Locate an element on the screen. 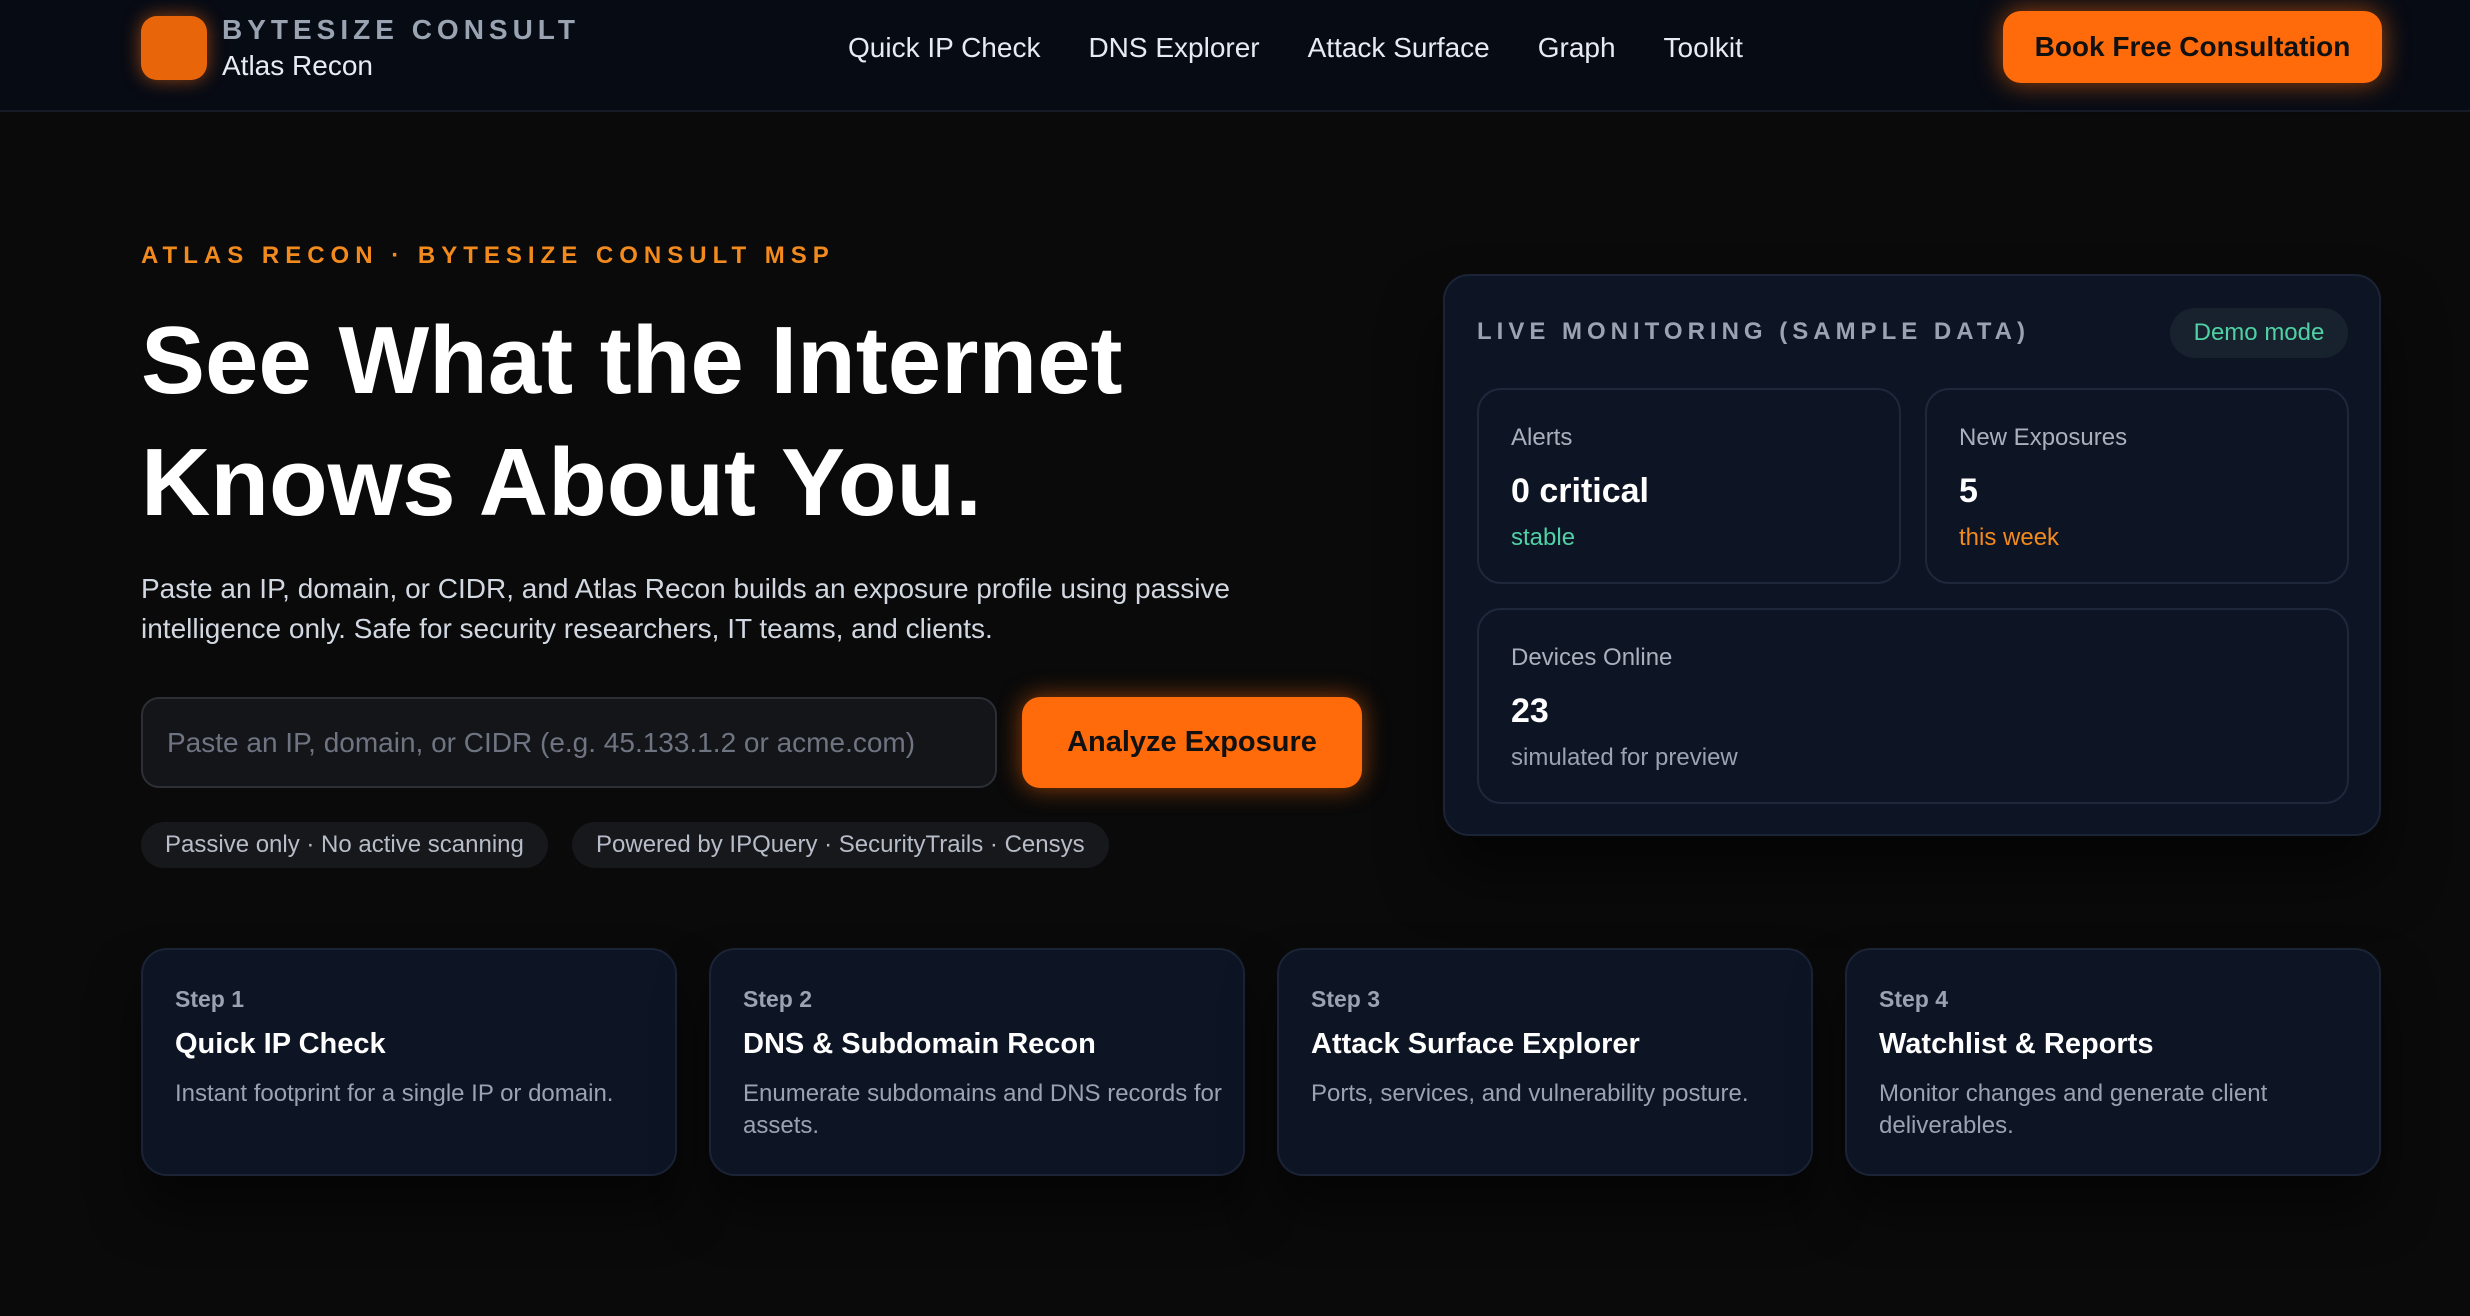  exposure-search-input is located at coordinates (569, 742).